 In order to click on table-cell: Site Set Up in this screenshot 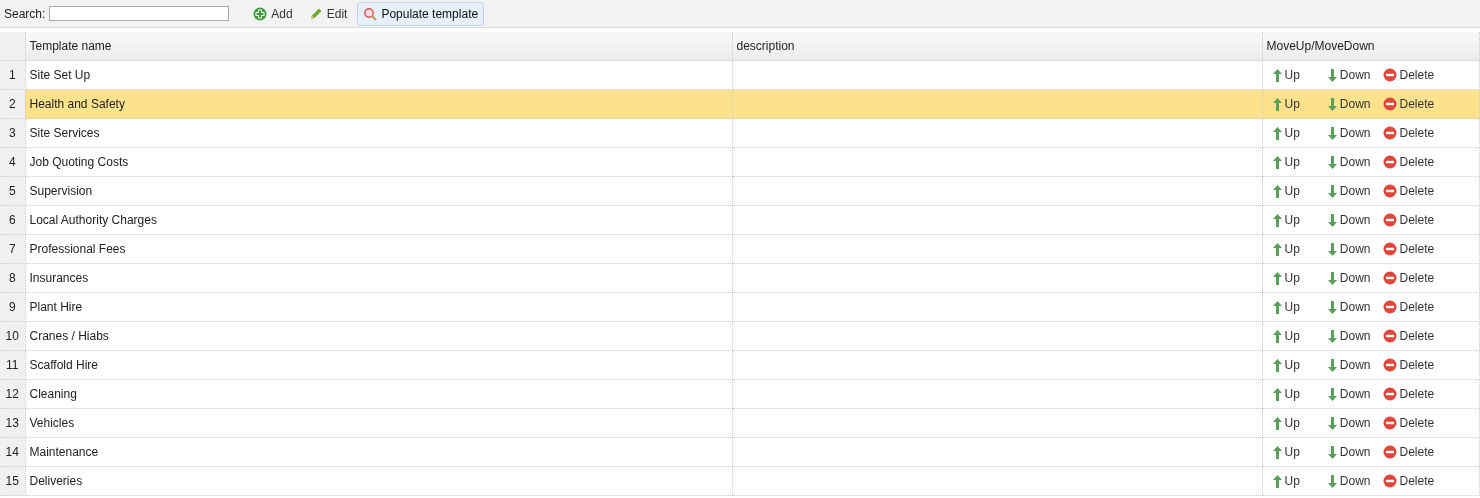, I will do `click(378, 75)`.